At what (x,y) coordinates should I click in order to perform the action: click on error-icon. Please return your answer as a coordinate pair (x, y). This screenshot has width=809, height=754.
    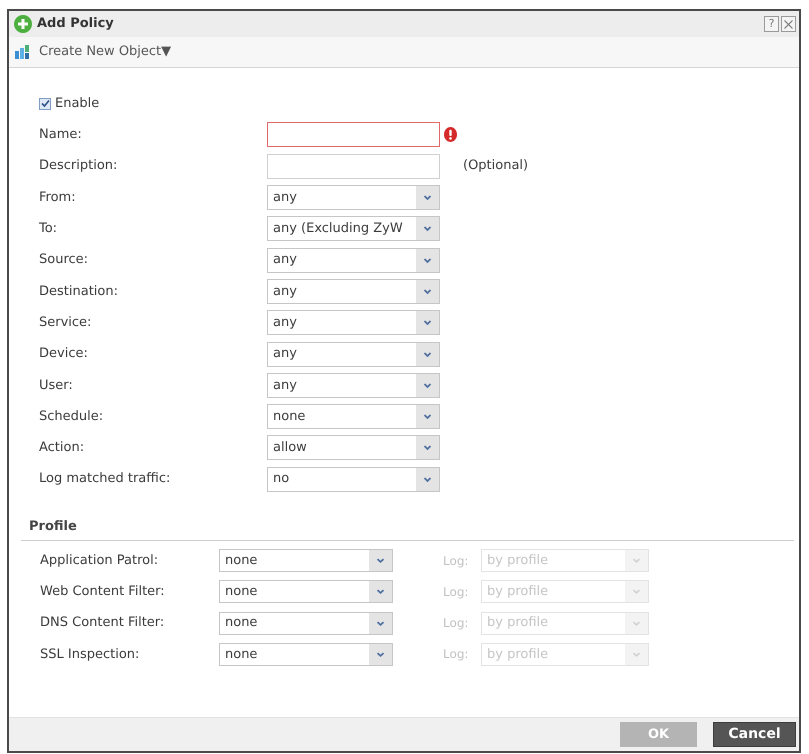
    Looking at the image, I should click on (450, 134).